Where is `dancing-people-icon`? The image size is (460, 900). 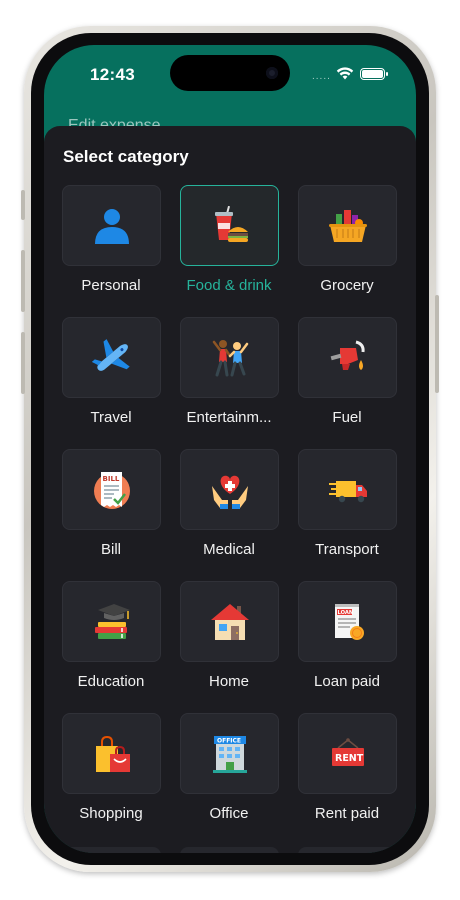 dancing-people-icon is located at coordinates (230, 358).